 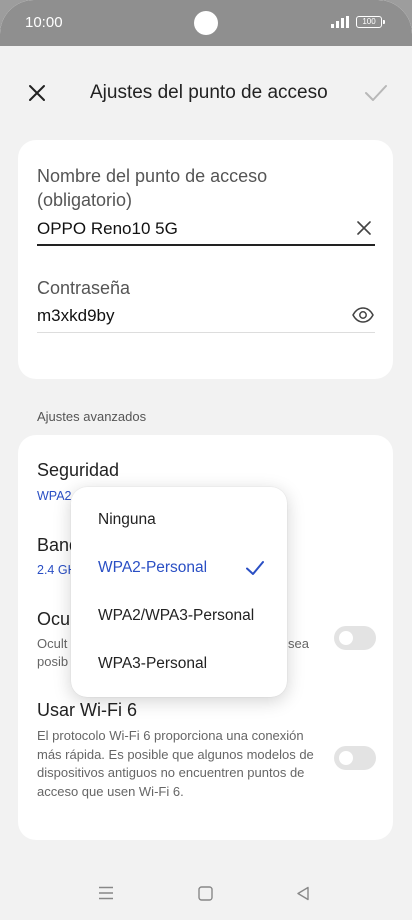 What do you see at coordinates (298, 643) in the screenshot?
I see `hide-network-desc-end: sea` at bounding box center [298, 643].